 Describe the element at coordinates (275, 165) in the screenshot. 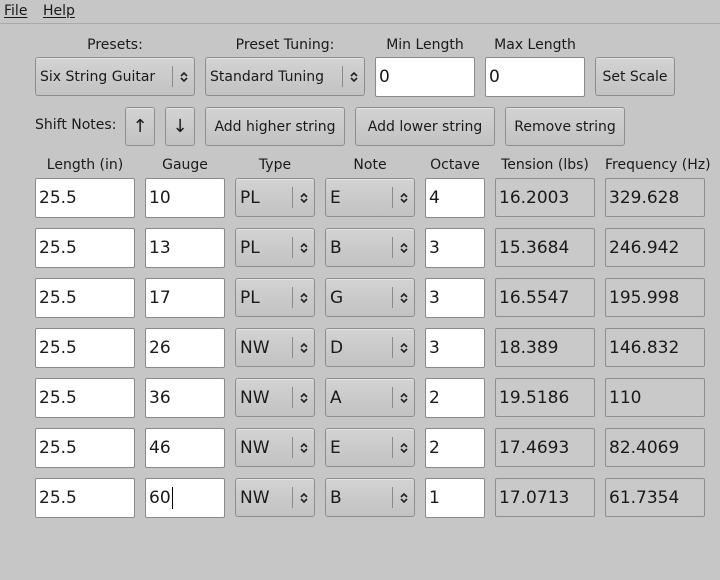

I see `header-type: Type` at that location.